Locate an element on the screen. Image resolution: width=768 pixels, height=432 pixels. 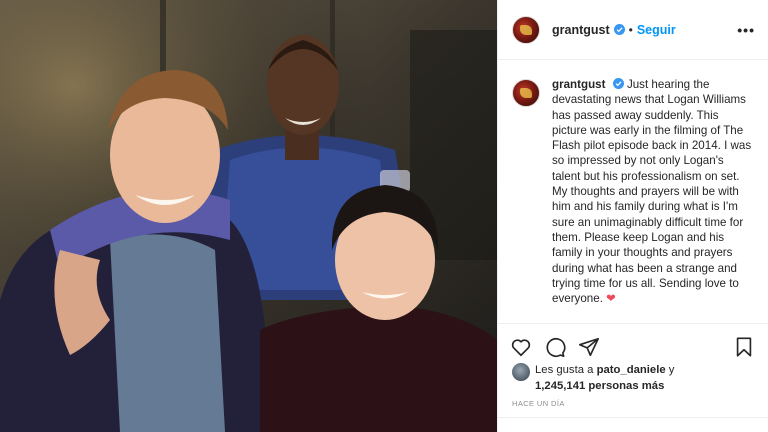
caption-author-avatar is located at coordinates (526, 93).